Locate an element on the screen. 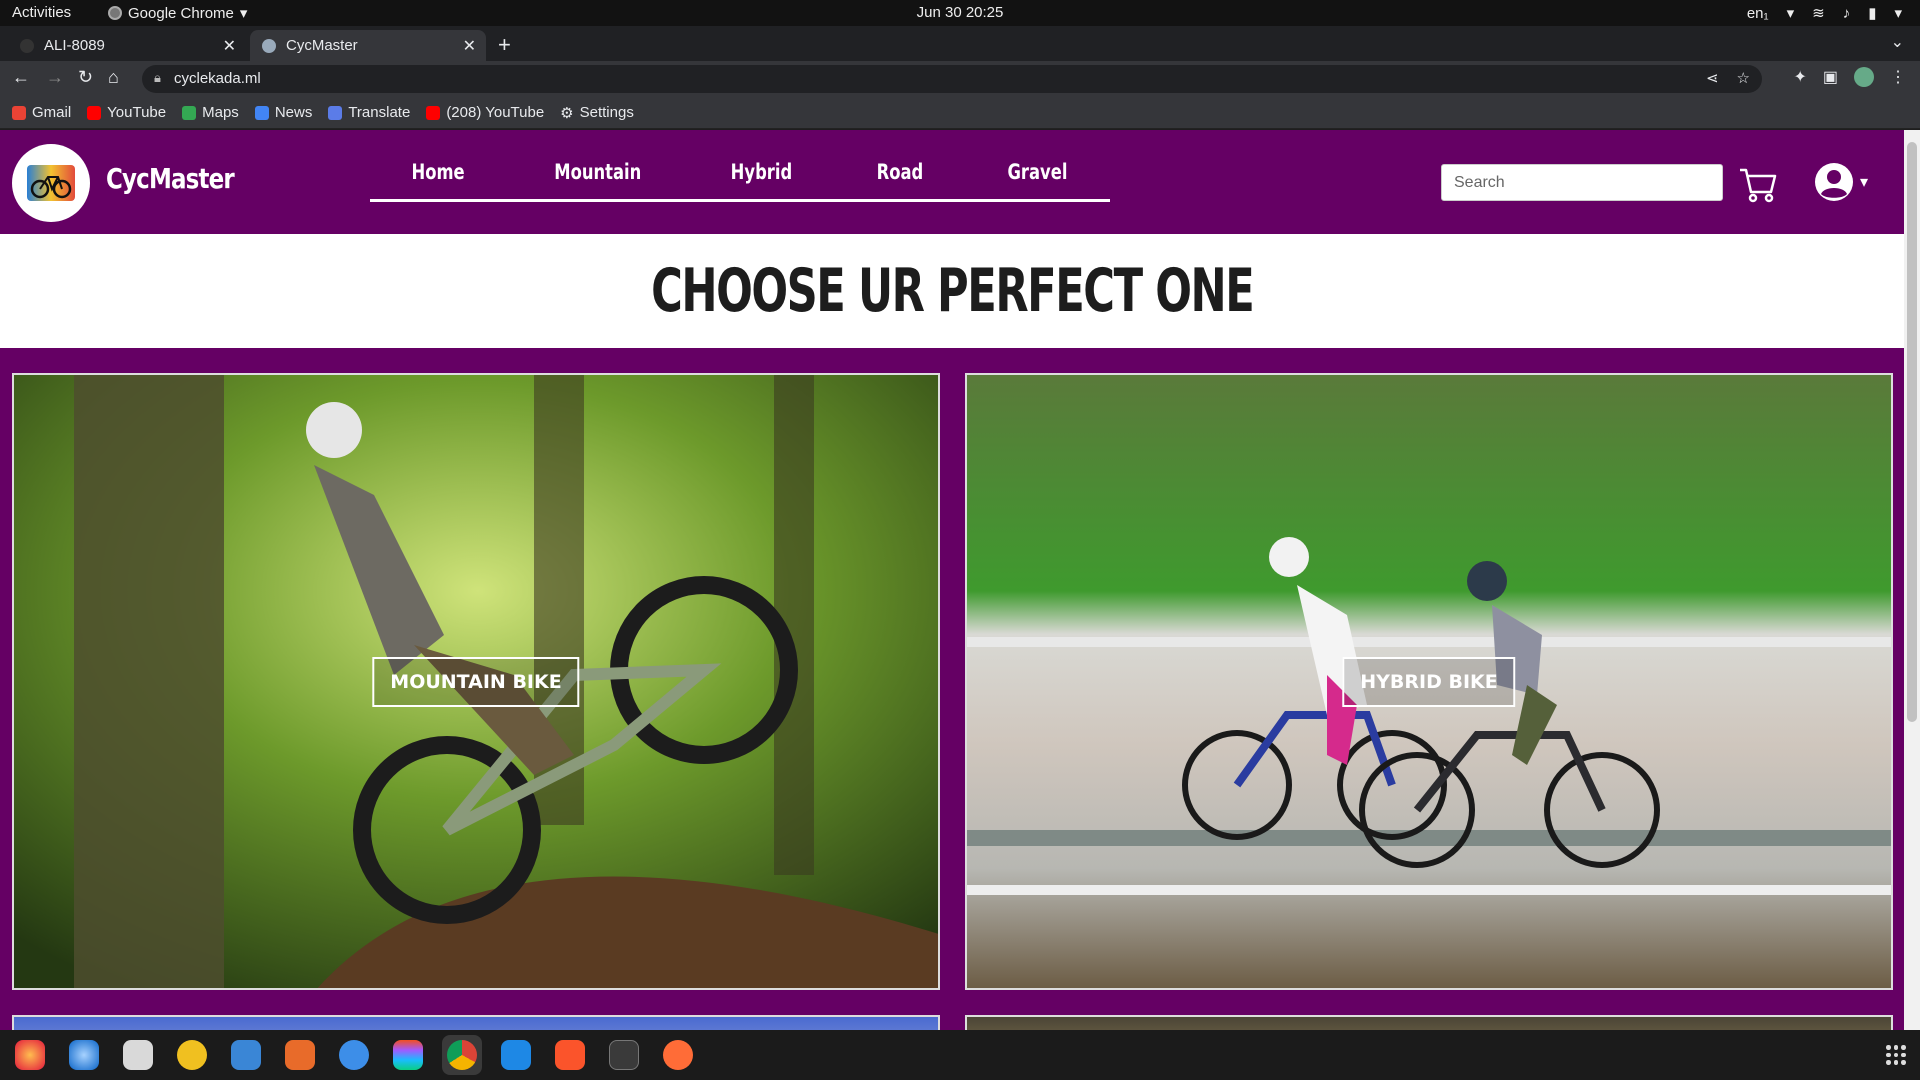 The width and height of the screenshot is (1920, 1080). caret-down-icon: ▾ is located at coordinates (1864, 182).